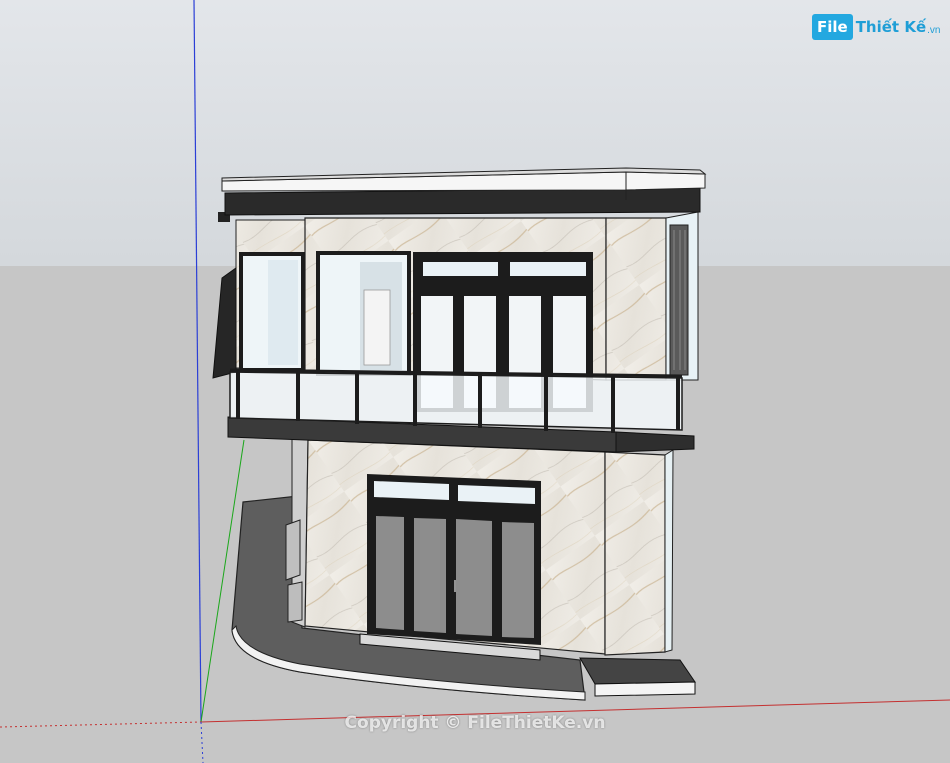  What do you see at coordinates (475, 723) in the screenshot?
I see `copyright-watermark: Copyright © FileThietKe.vn` at bounding box center [475, 723].